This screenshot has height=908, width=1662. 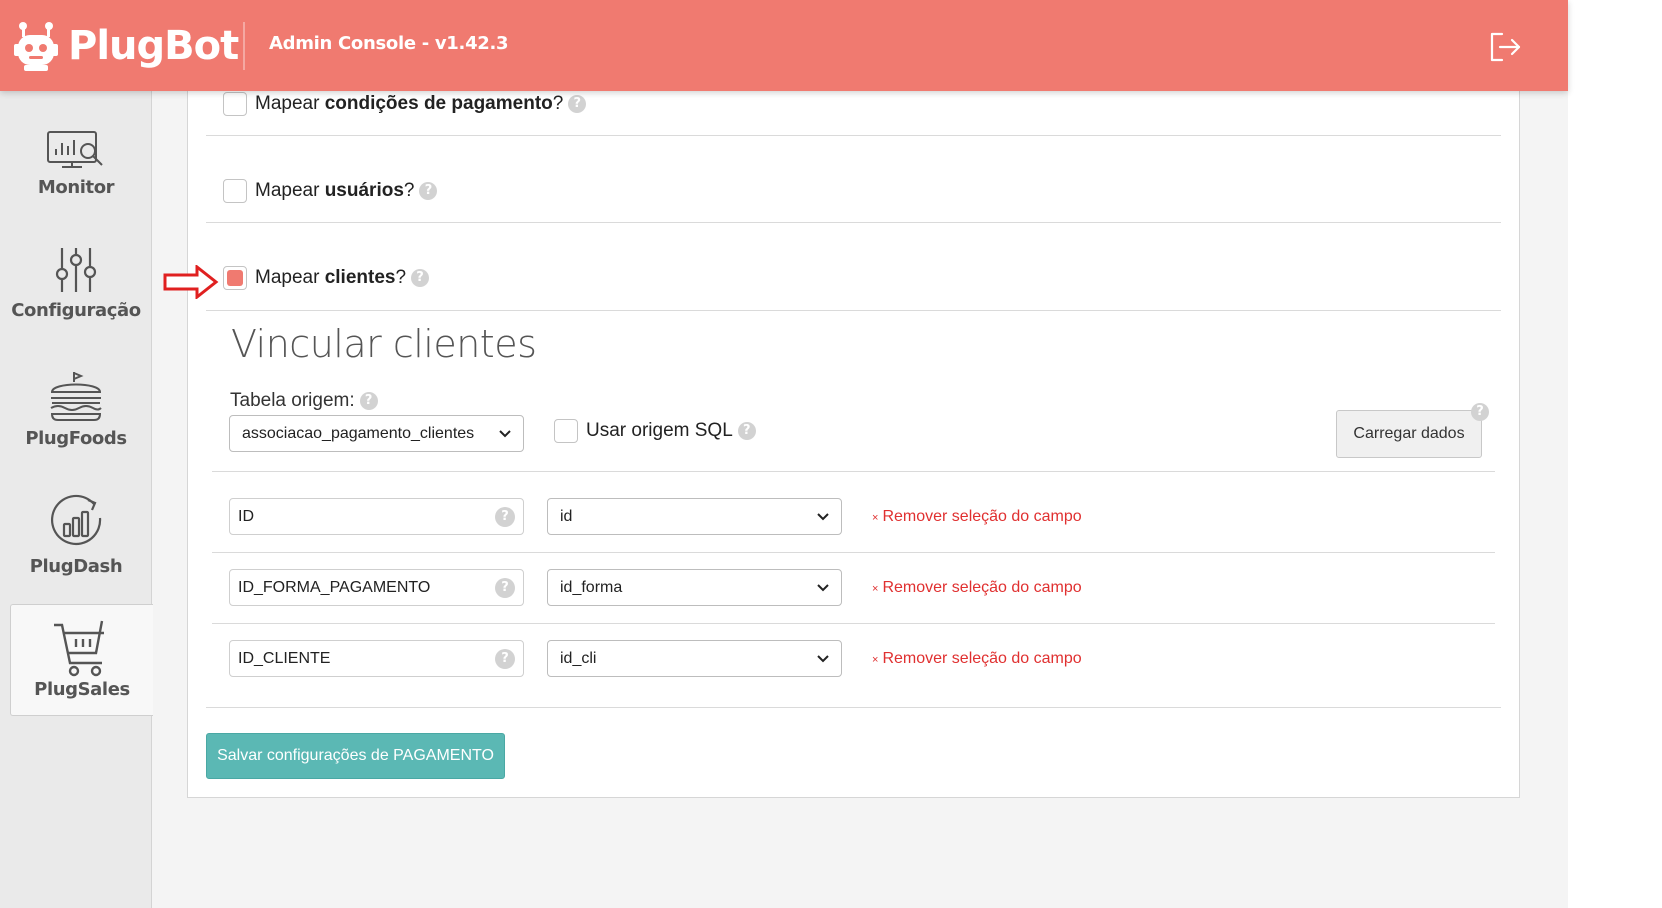 I want to click on origin-label-row: Tabela origem: ?, so click(x=304, y=401).